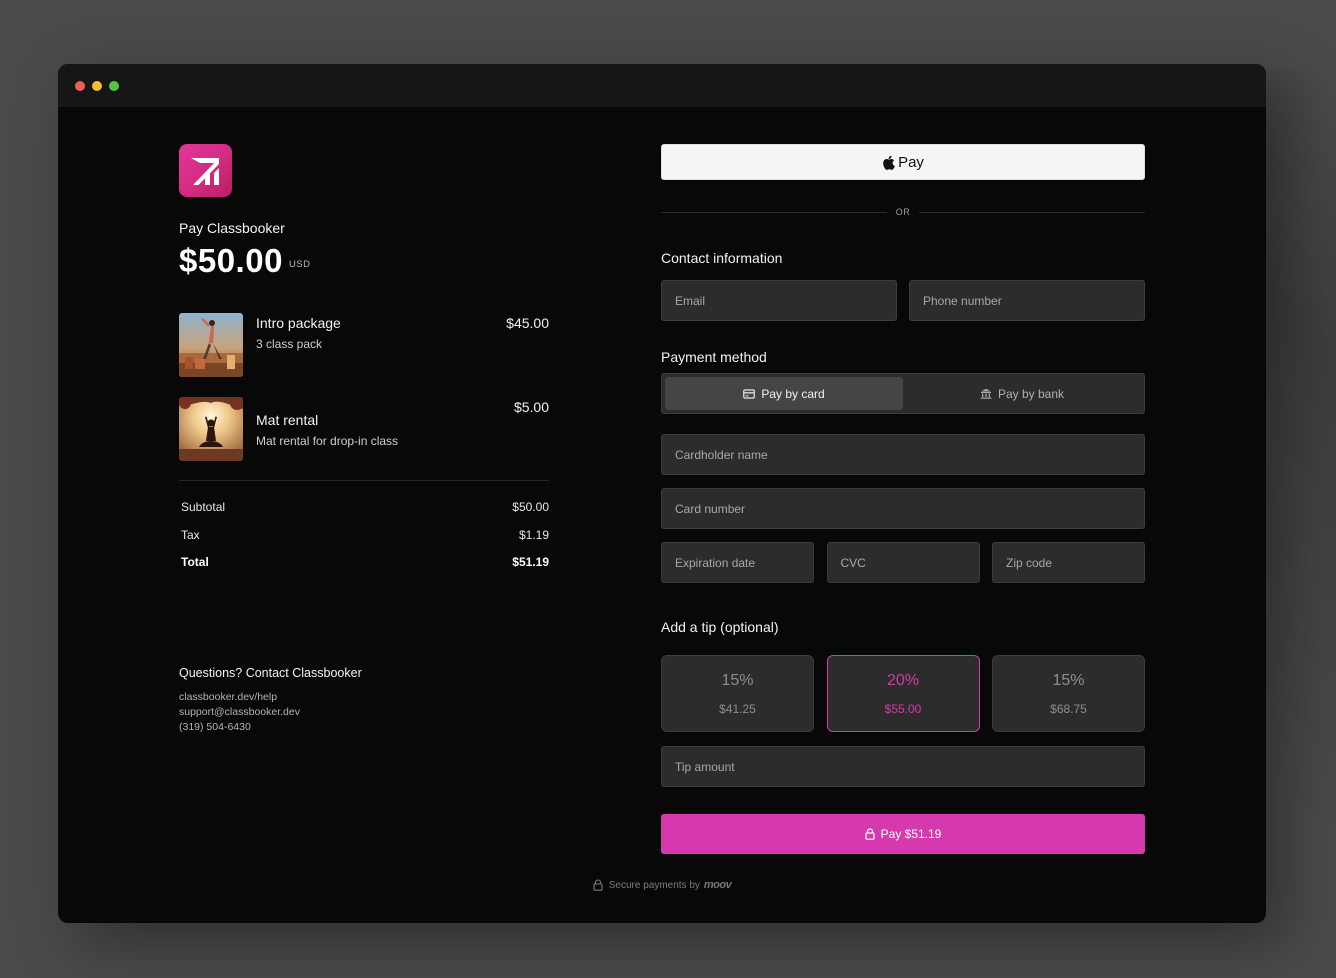 The image size is (1336, 978). I want to click on help-link: classbooker.dev/help, so click(270, 697).